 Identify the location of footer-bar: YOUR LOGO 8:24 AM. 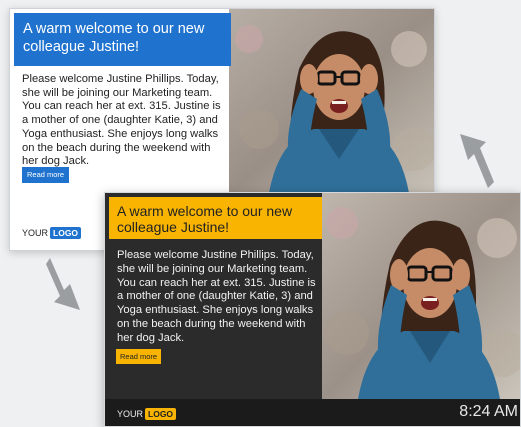
(312, 412).